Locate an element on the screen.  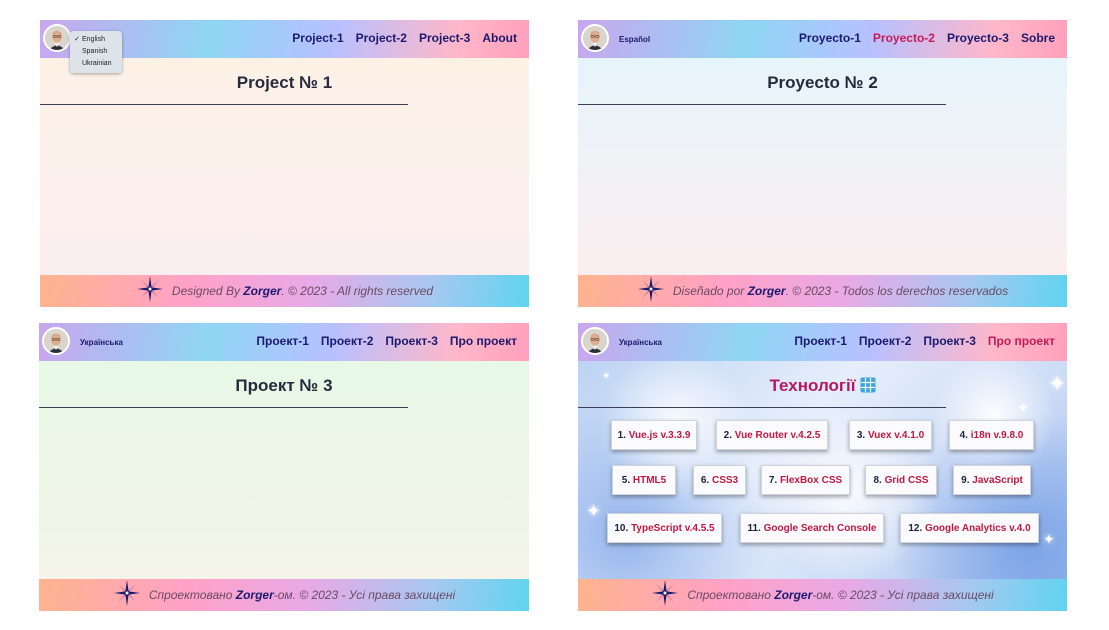
language-option-english: ✓ English is located at coordinates (96, 40).